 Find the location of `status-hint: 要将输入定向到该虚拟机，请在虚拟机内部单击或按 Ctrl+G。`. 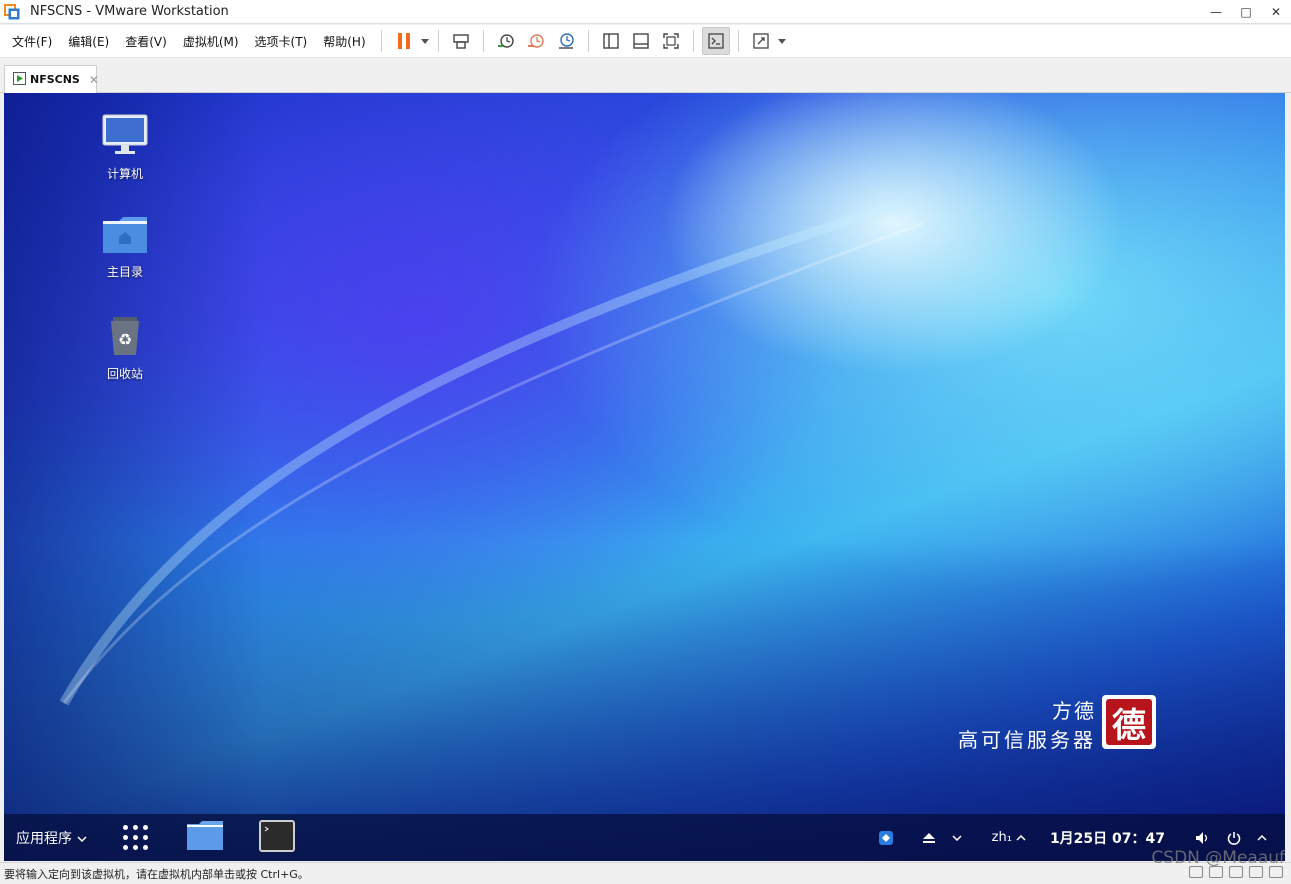

status-hint: 要将输入定向到该虚拟机，请在虚拟机内部单击或按 Ctrl+G。 is located at coordinates (156, 874).